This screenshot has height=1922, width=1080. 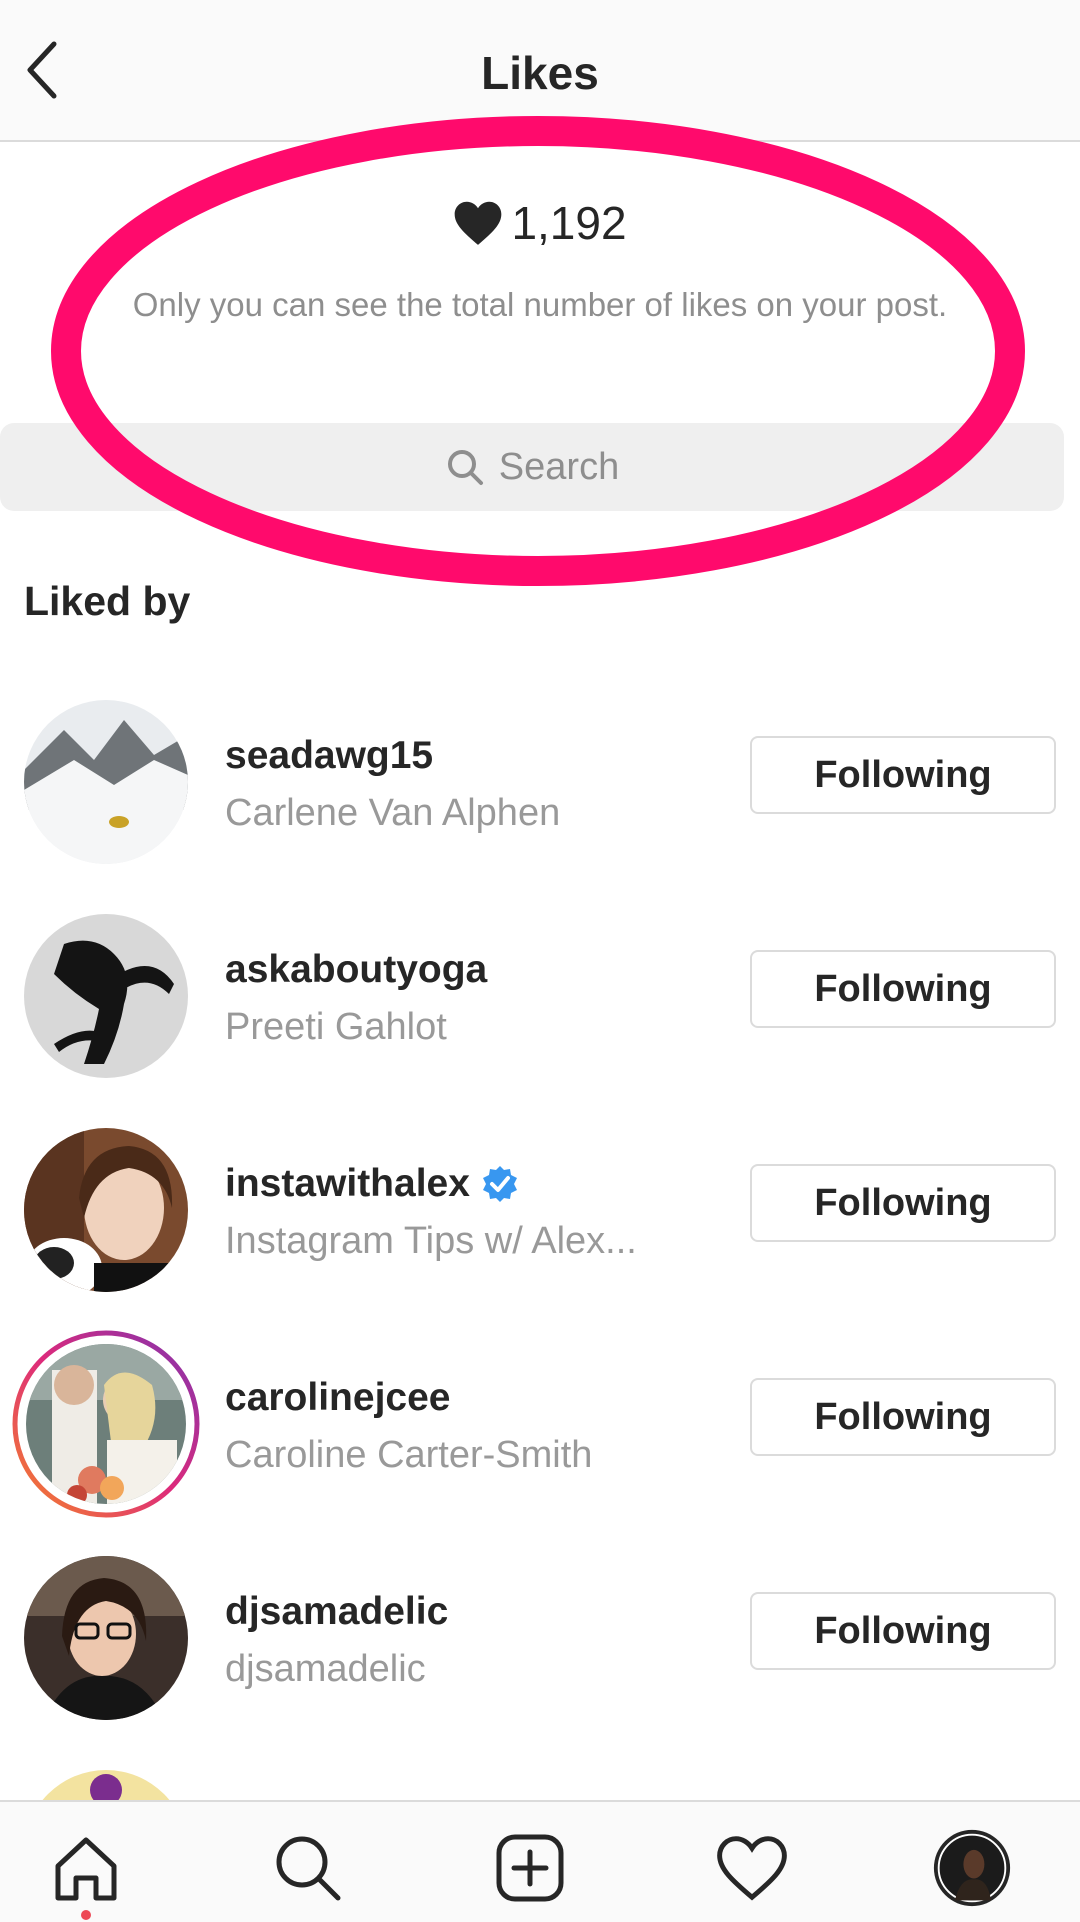 I want to click on tab-profile, so click(x=972, y=1868).